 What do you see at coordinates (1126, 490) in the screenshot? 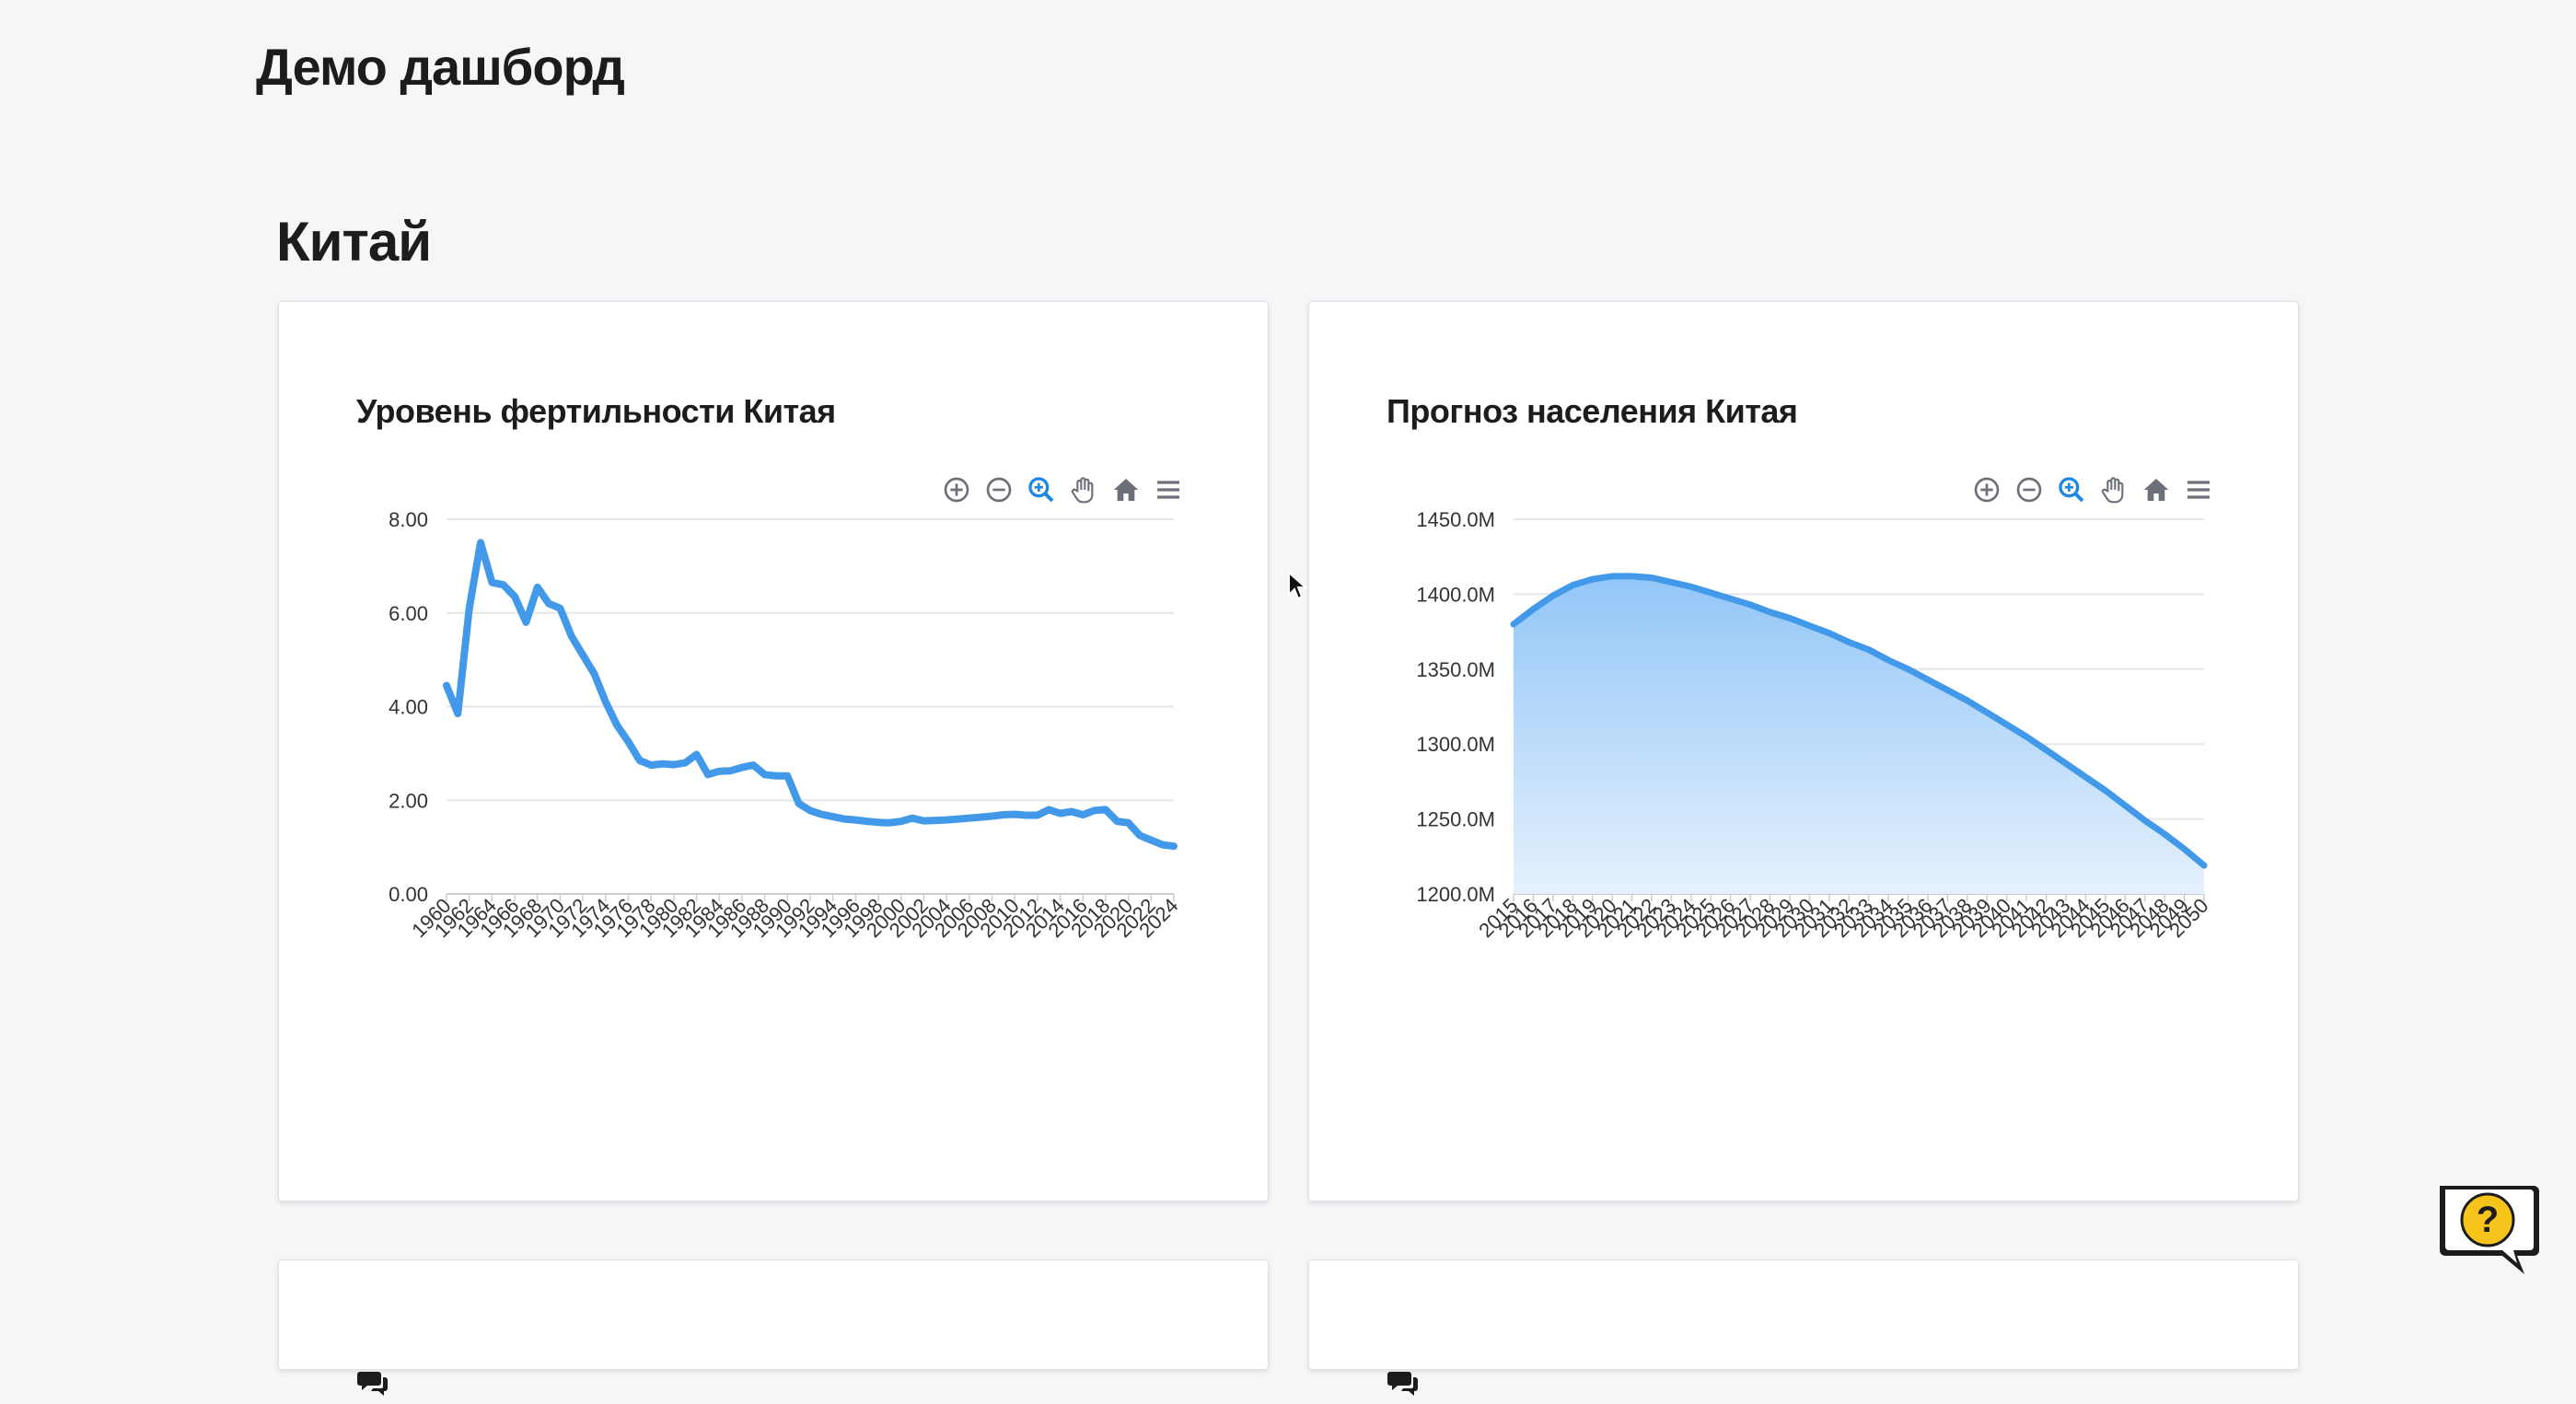
I see `home-icon` at bounding box center [1126, 490].